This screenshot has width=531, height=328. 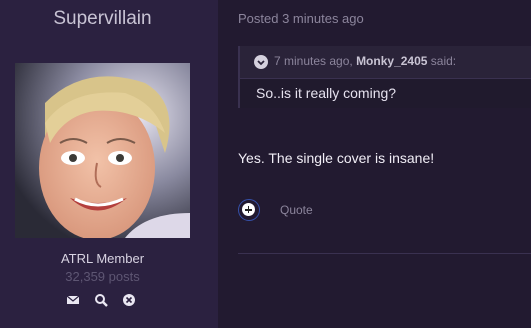 I want to click on author-actions, so click(x=103, y=300).